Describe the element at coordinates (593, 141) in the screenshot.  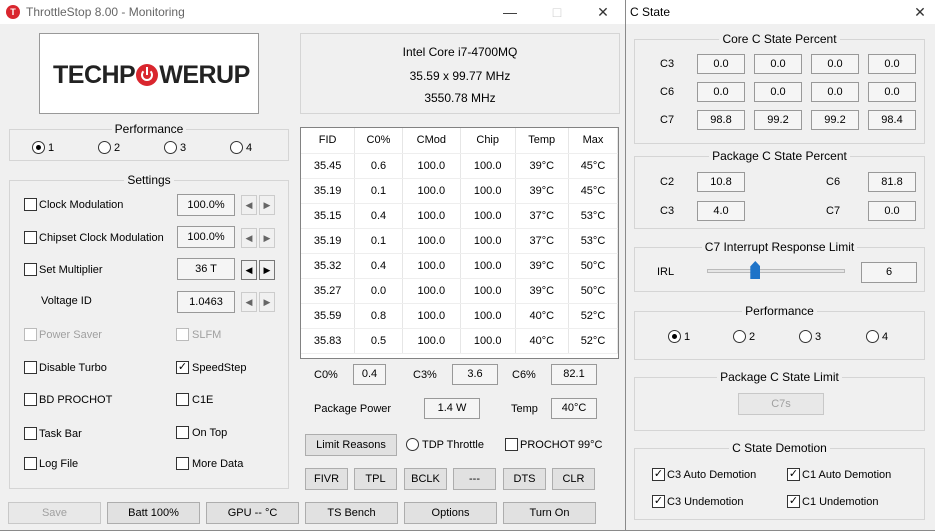
I see `col-max: Max` at that location.